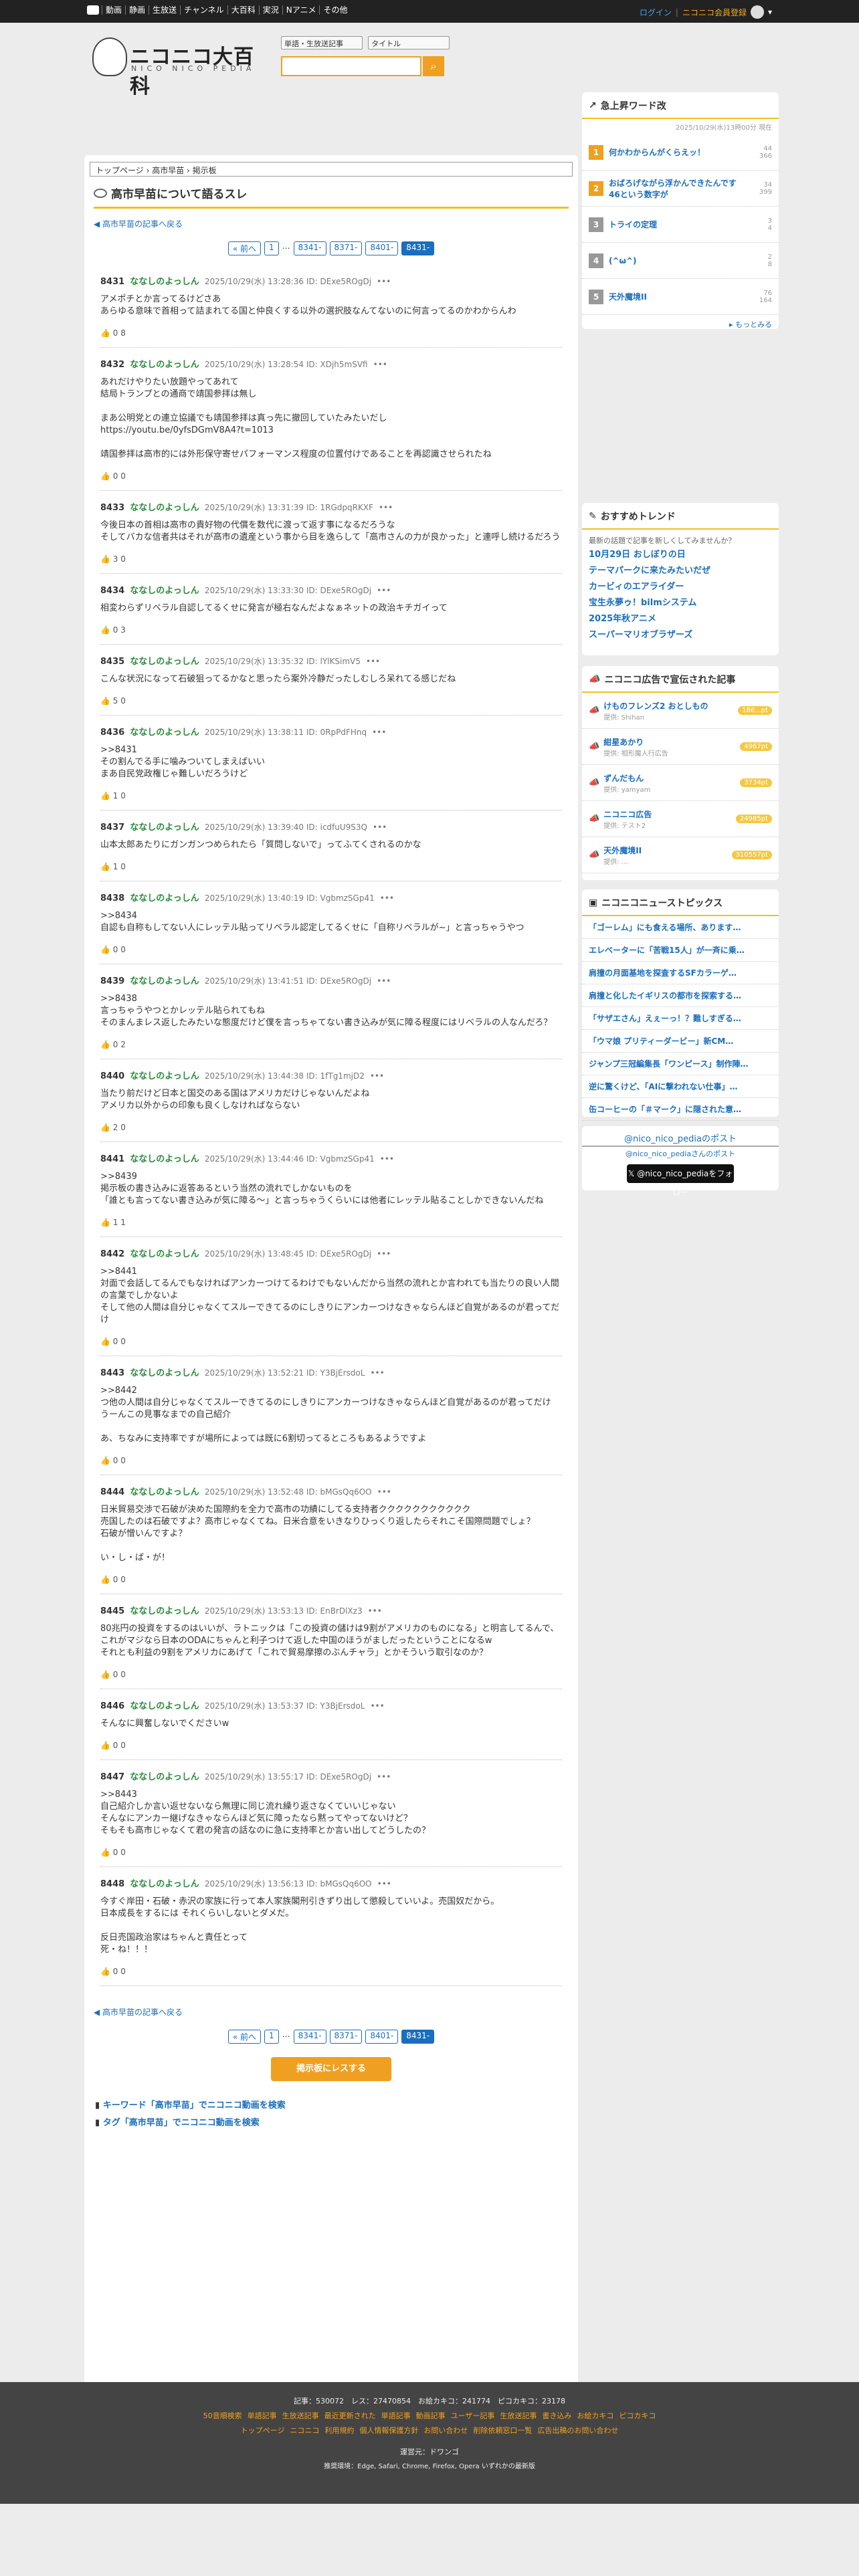 The image size is (859, 2576). Describe the element at coordinates (677, 152) in the screenshot. I see `ranking-text: 何かわからんがくらえッ！` at that location.